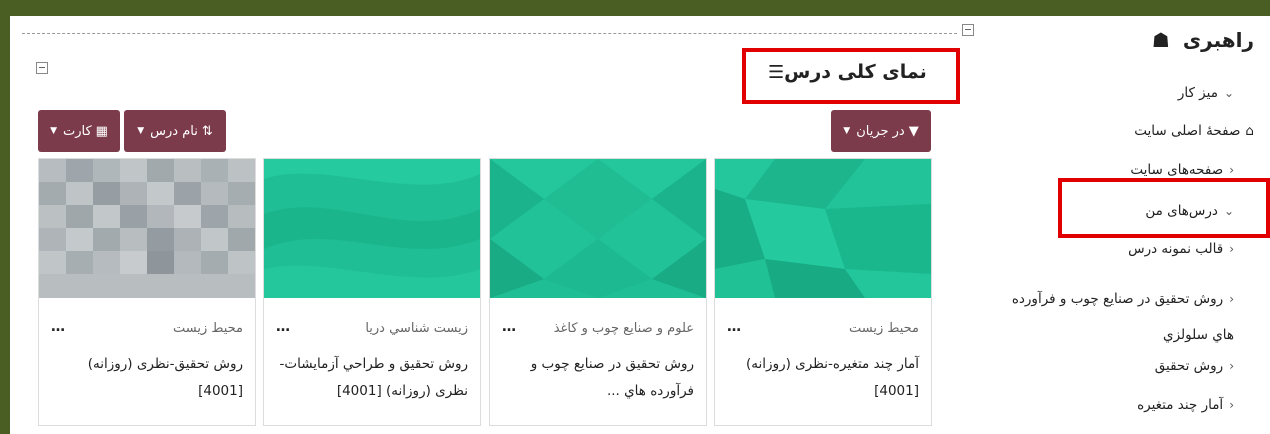 Image resolution: width=1270 pixels, height=434 pixels. What do you see at coordinates (968, 30) in the screenshot?
I see `collapse-navigation-icon` at bounding box center [968, 30].